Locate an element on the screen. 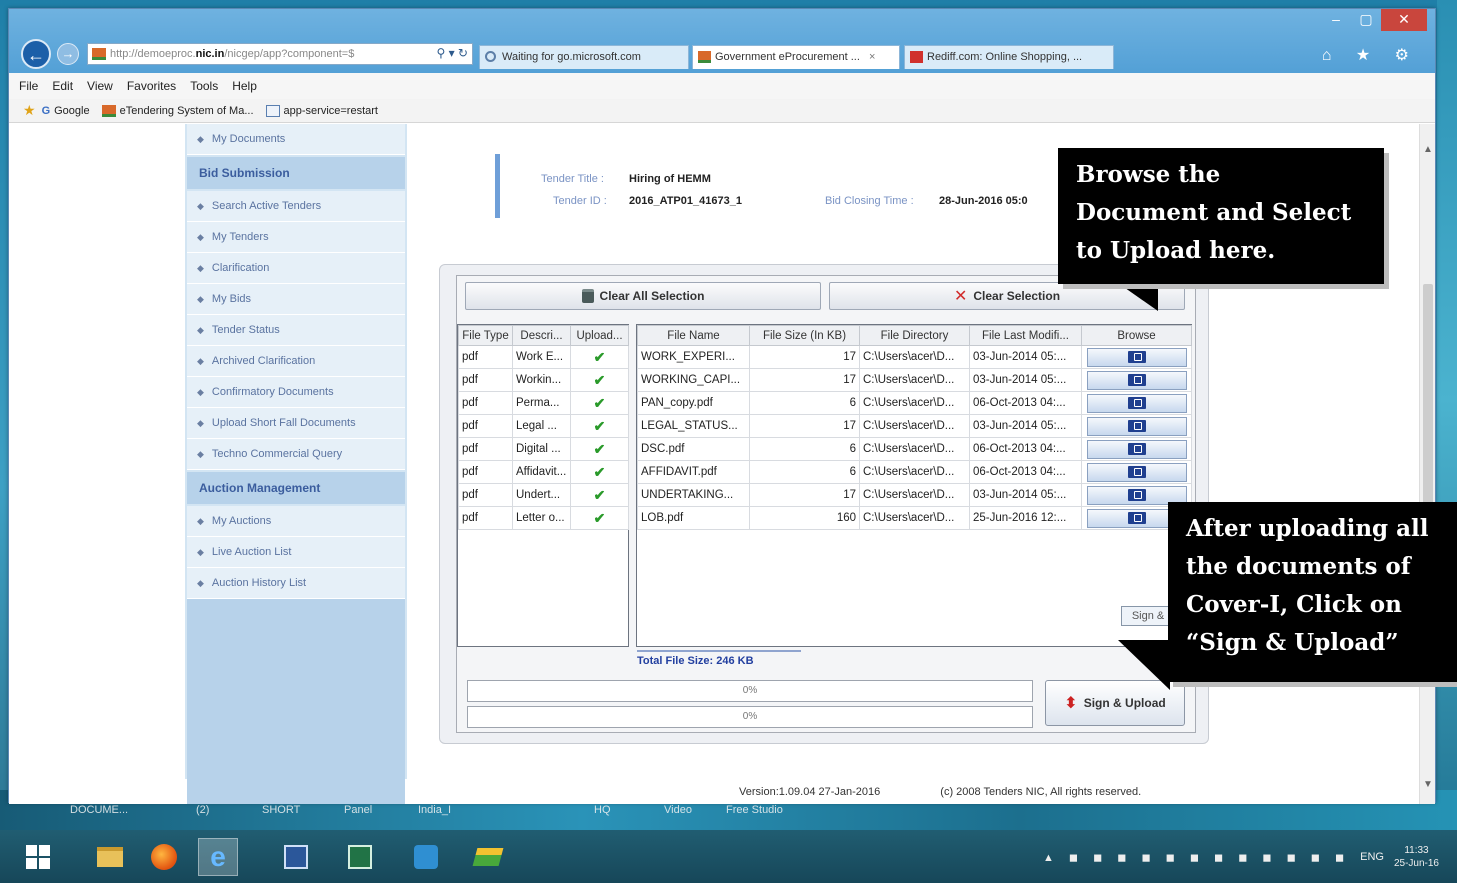 This screenshot has height=883, width=1457. tab-label: Waiting for go.microsoft.com is located at coordinates (571, 57).